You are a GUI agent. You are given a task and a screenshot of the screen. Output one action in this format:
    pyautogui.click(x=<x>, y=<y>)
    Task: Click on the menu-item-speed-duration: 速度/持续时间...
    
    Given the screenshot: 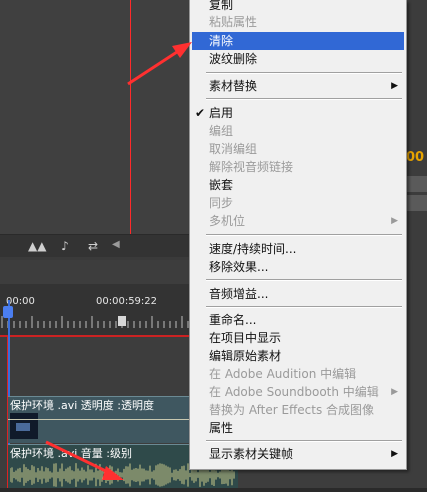 What is the action you would take?
    pyautogui.click(x=298, y=249)
    